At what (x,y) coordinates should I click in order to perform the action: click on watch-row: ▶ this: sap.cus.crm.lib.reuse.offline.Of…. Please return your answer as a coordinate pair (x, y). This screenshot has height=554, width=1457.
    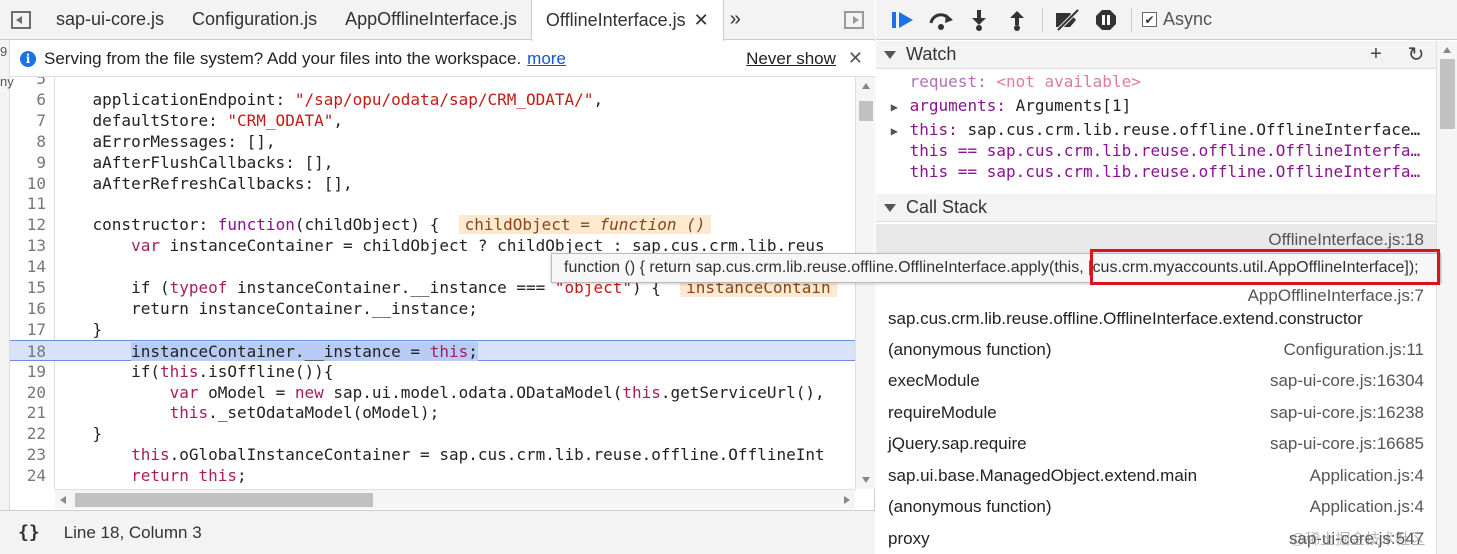
    Looking at the image, I should click on (1156, 130).